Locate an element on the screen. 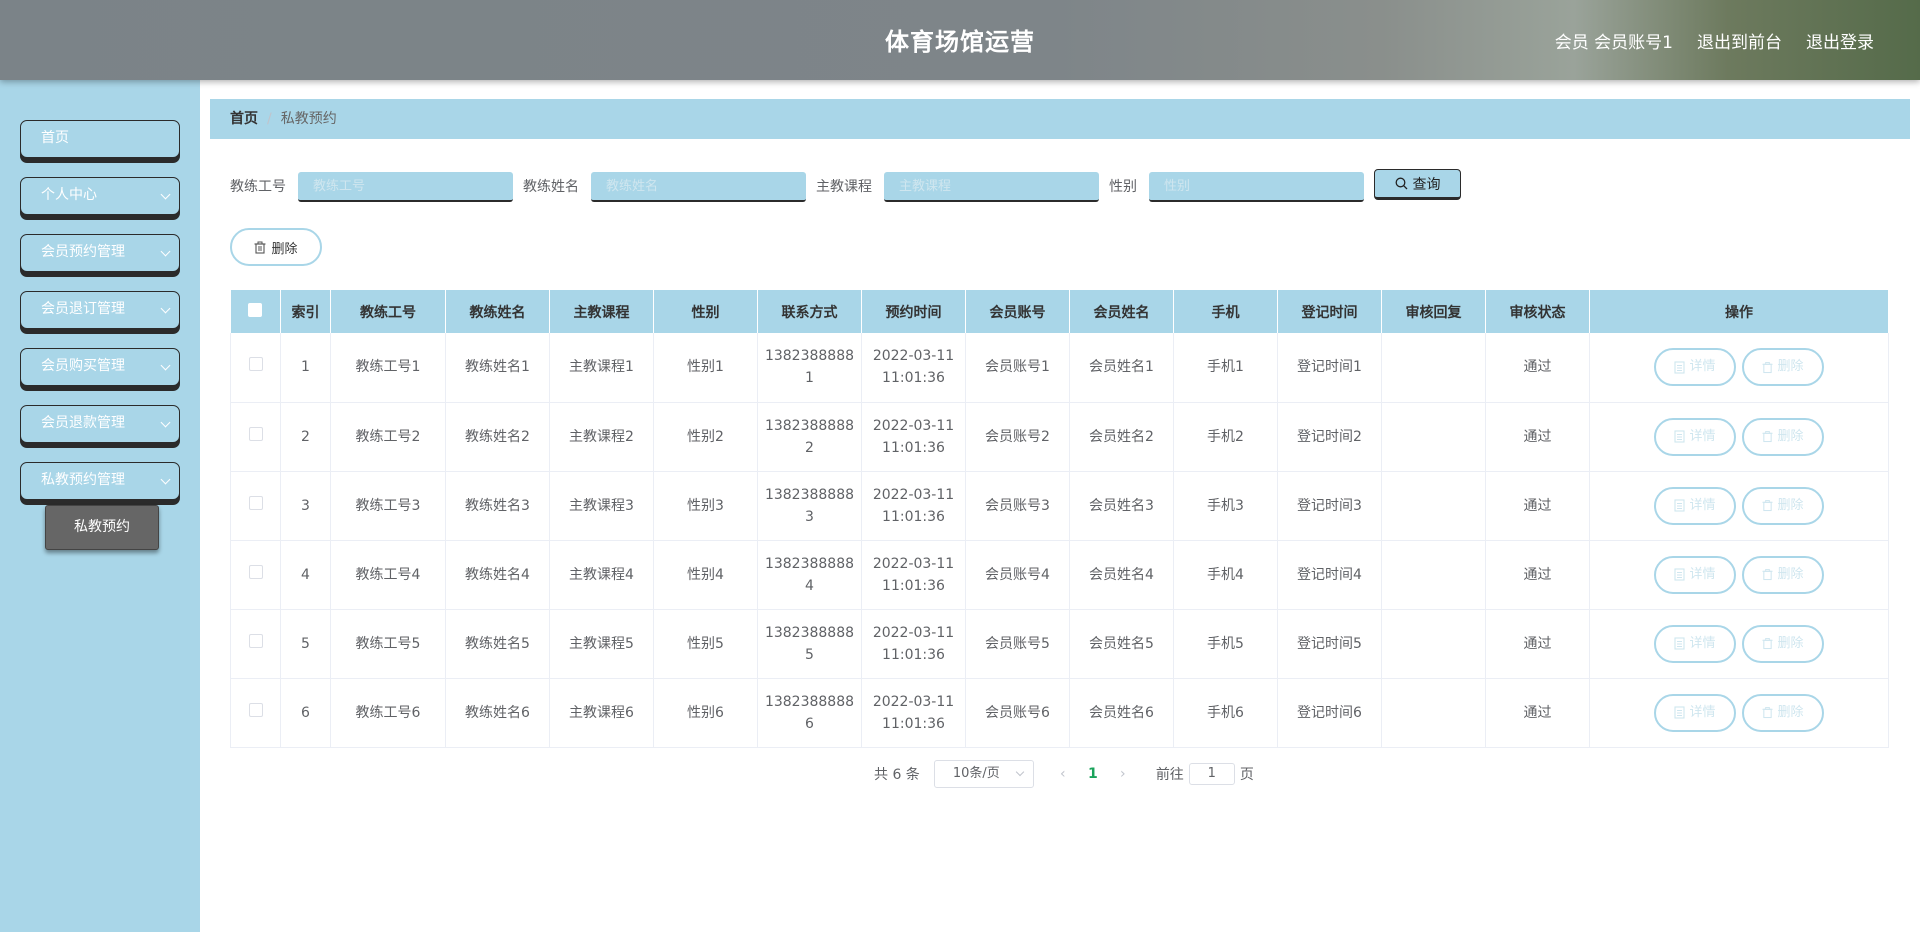  cell-acct: 会员账号2 is located at coordinates (1017, 437).